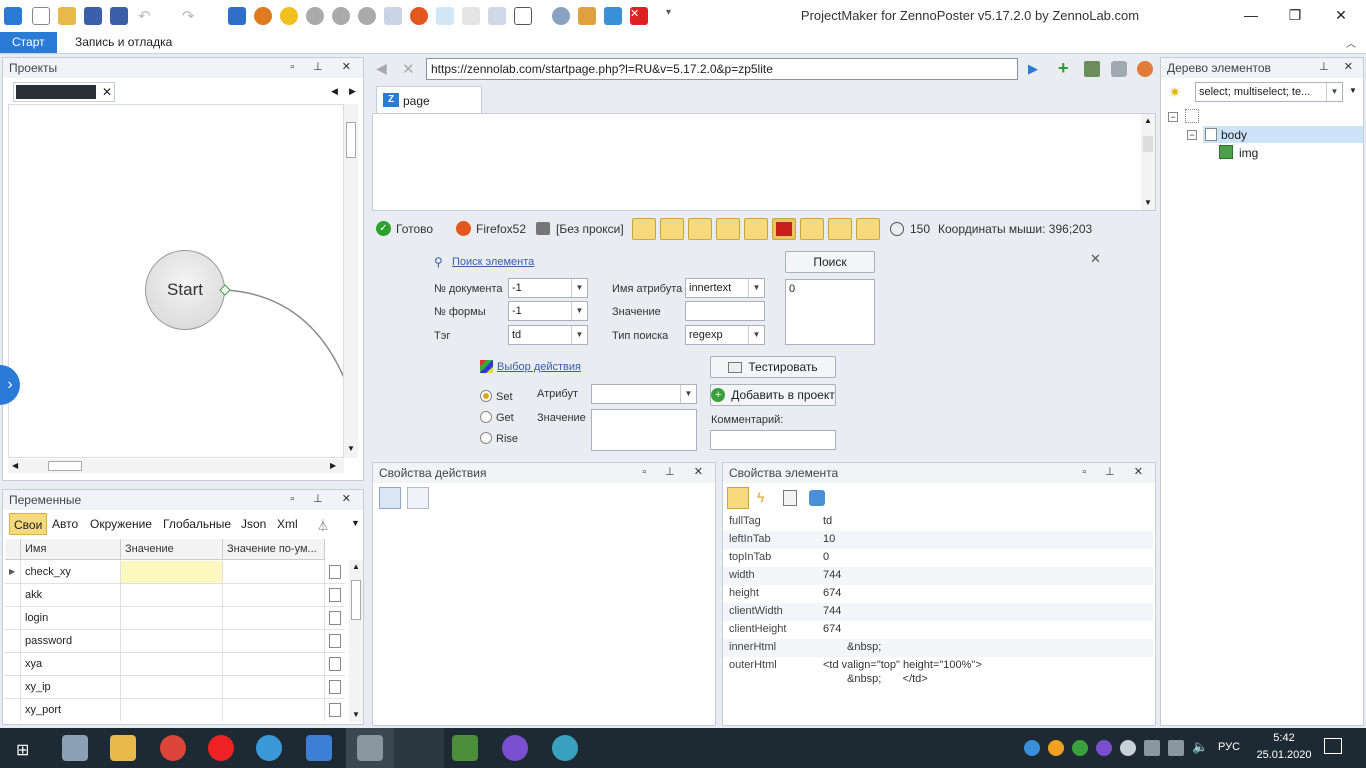 The height and width of the screenshot is (768, 1366). I want to click on image-icon, so click(497, 16).